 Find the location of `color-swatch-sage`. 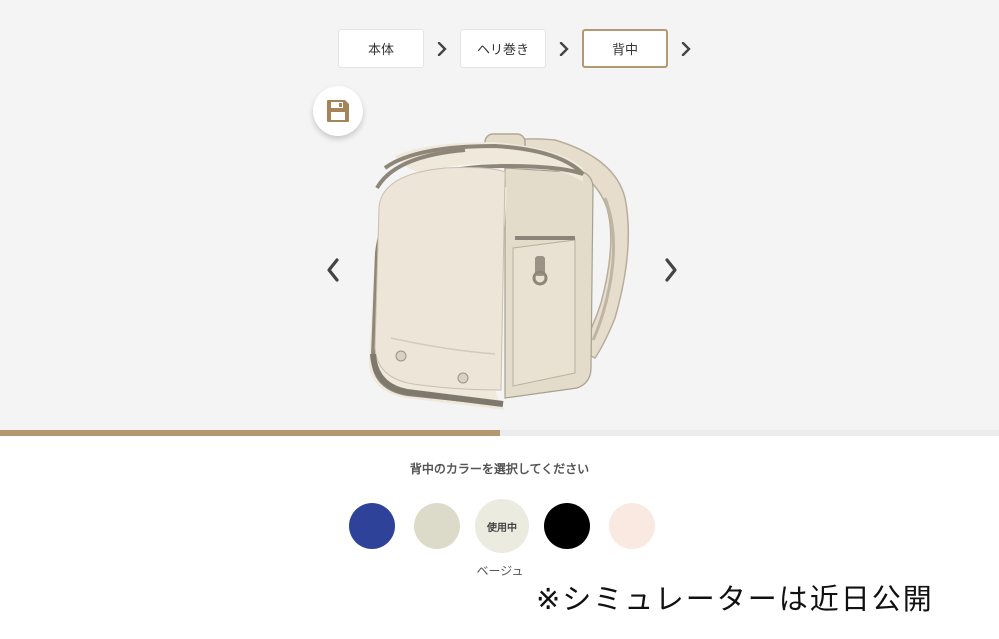

color-swatch-sage is located at coordinates (437, 526).